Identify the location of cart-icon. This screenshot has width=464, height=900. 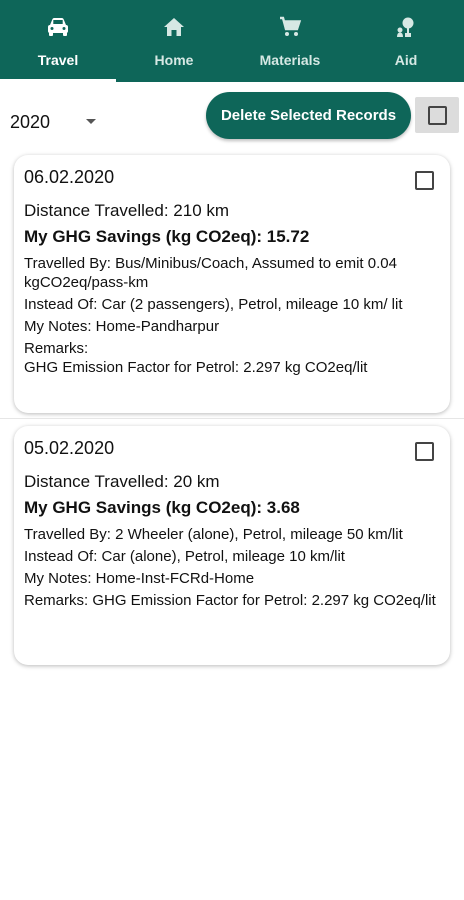
(290, 27).